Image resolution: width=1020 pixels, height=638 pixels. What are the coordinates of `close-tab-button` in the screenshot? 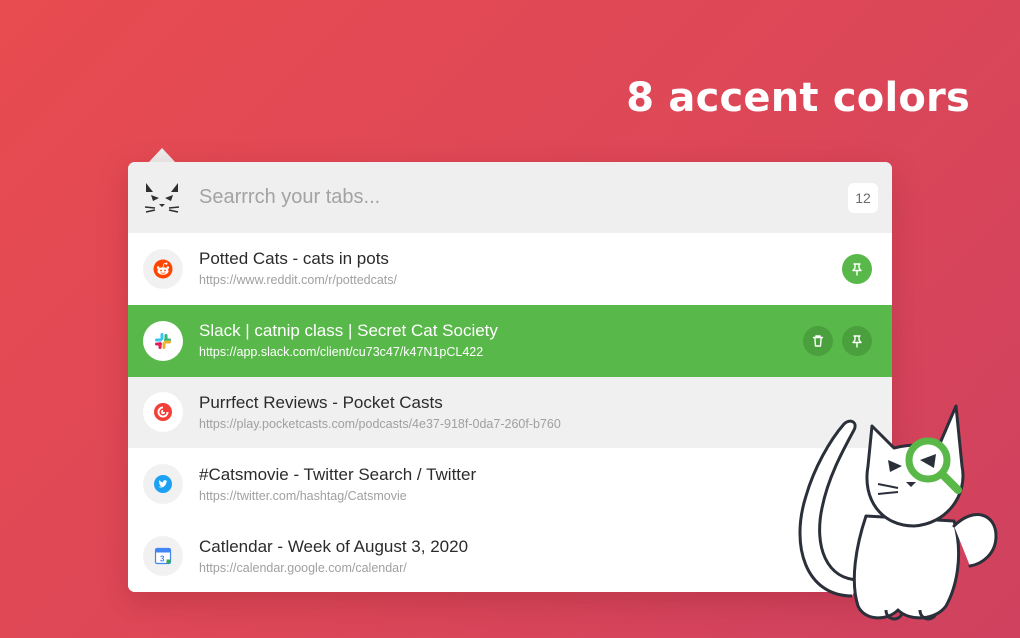 It's located at (818, 340).